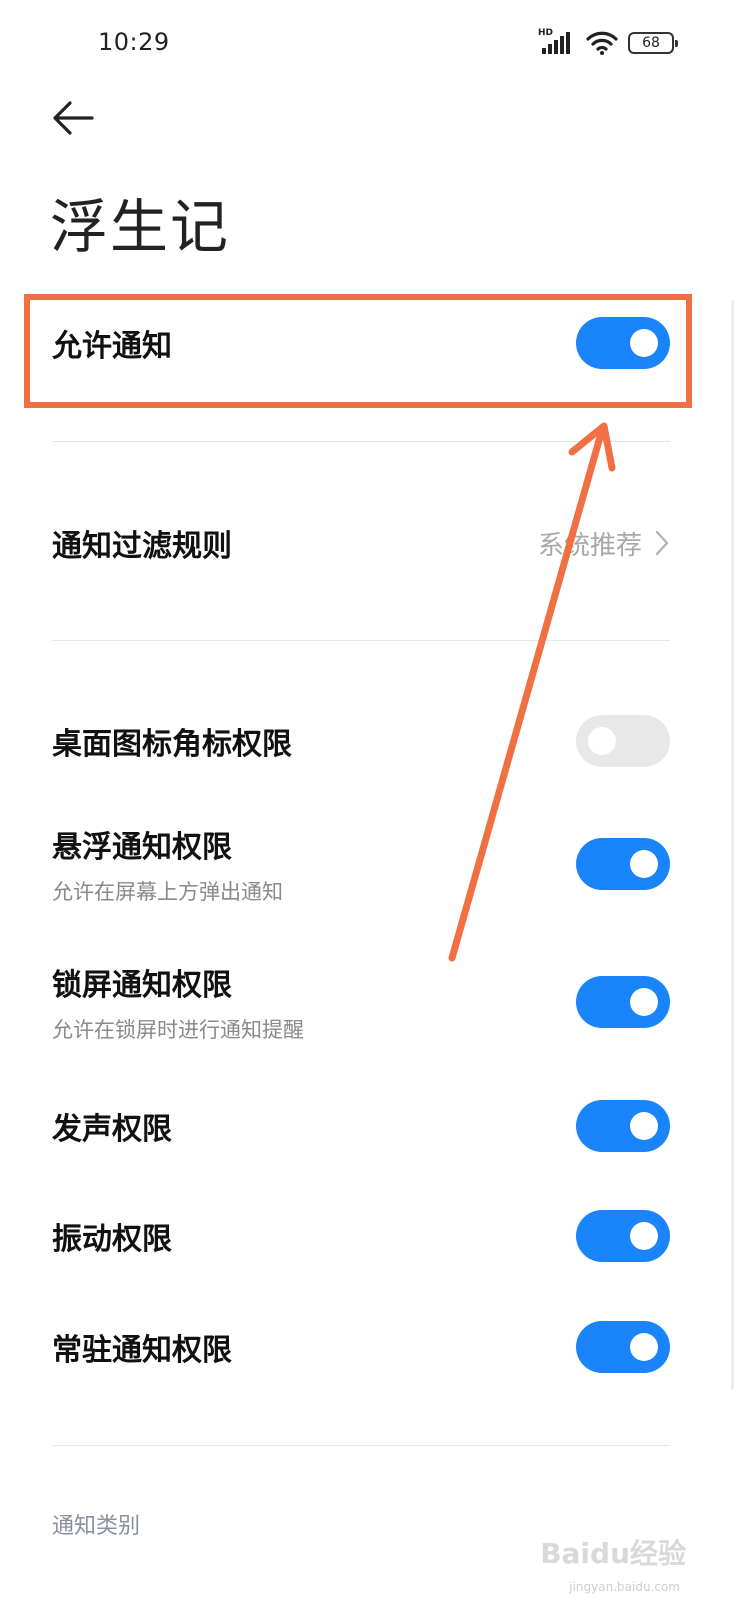 The image size is (738, 1600). I want to click on back-button, so click(73, 118).